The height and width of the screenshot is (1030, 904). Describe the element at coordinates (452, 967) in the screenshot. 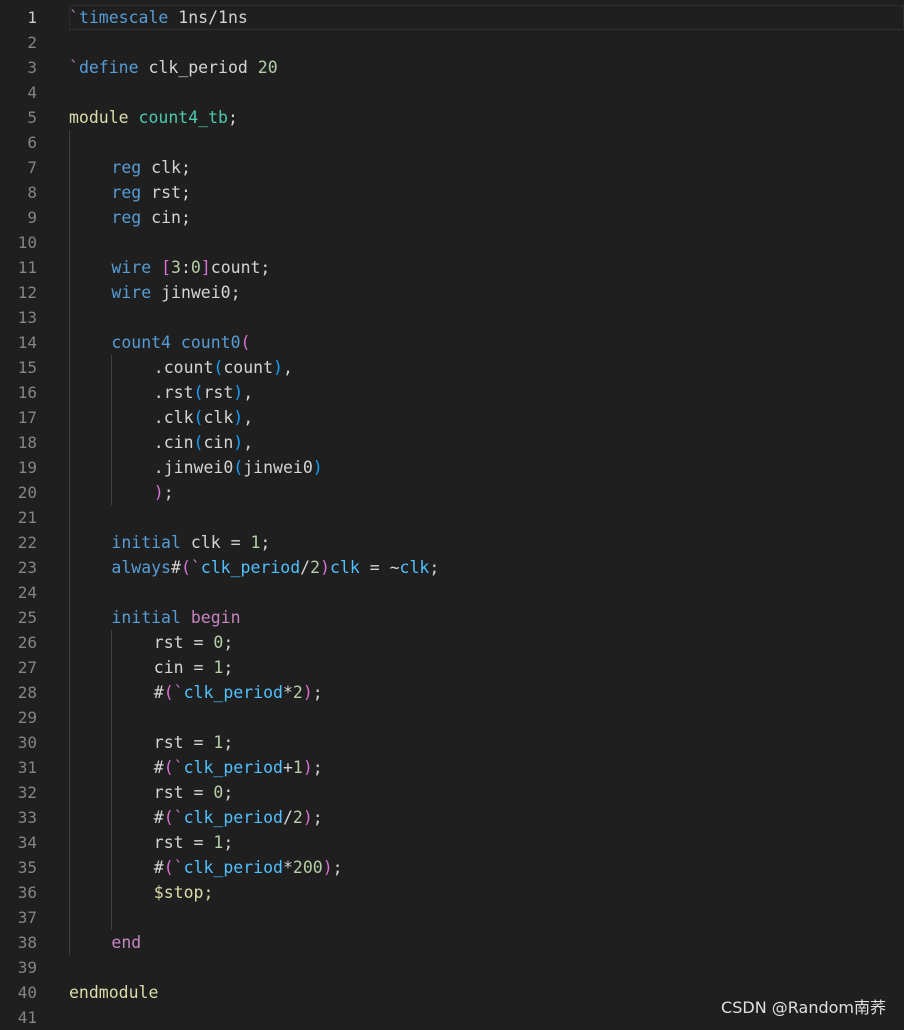

I see `code-line: 39` at that location.